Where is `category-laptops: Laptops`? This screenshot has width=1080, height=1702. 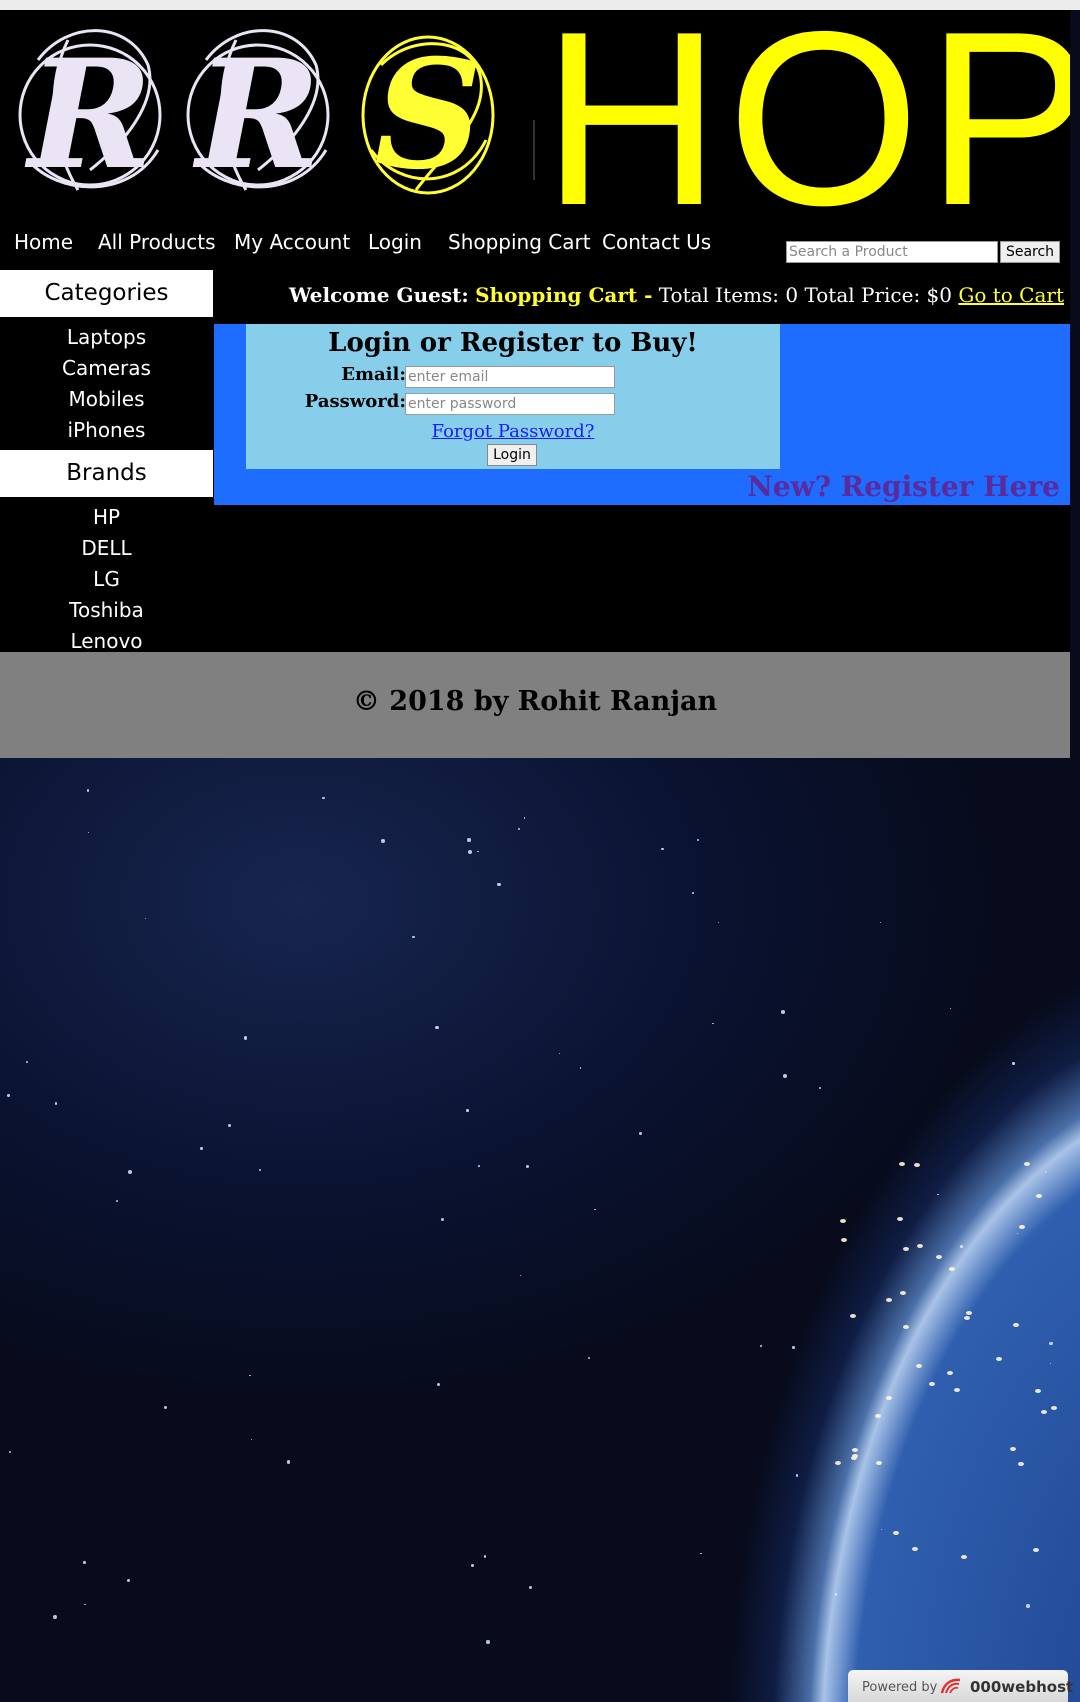 category-laptops: Laptops is located at coordinates (106, 337).